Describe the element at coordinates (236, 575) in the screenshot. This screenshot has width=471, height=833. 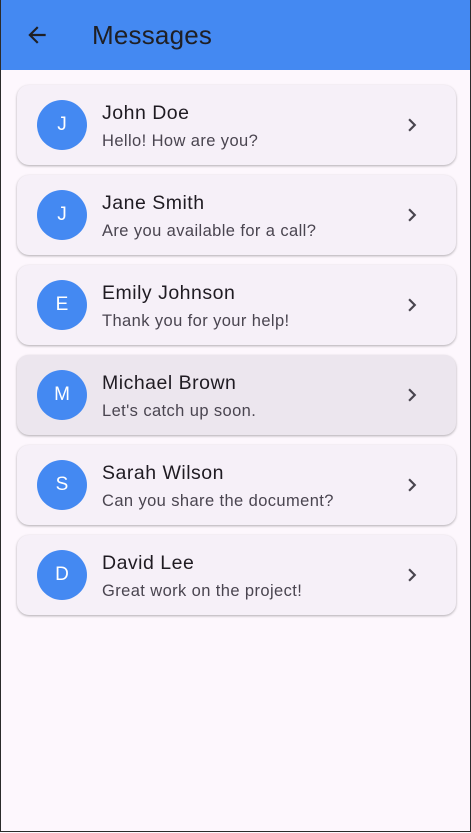
I see `conversation-item: D David Lee Great work on the project!` at that location.